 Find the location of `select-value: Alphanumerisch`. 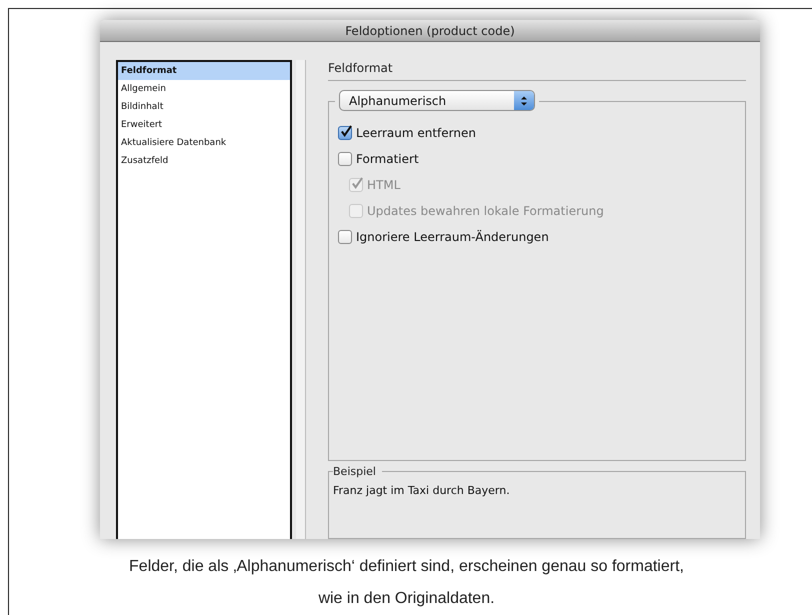

select-value: Alphanumerisch is located at coordinates (398, 101).